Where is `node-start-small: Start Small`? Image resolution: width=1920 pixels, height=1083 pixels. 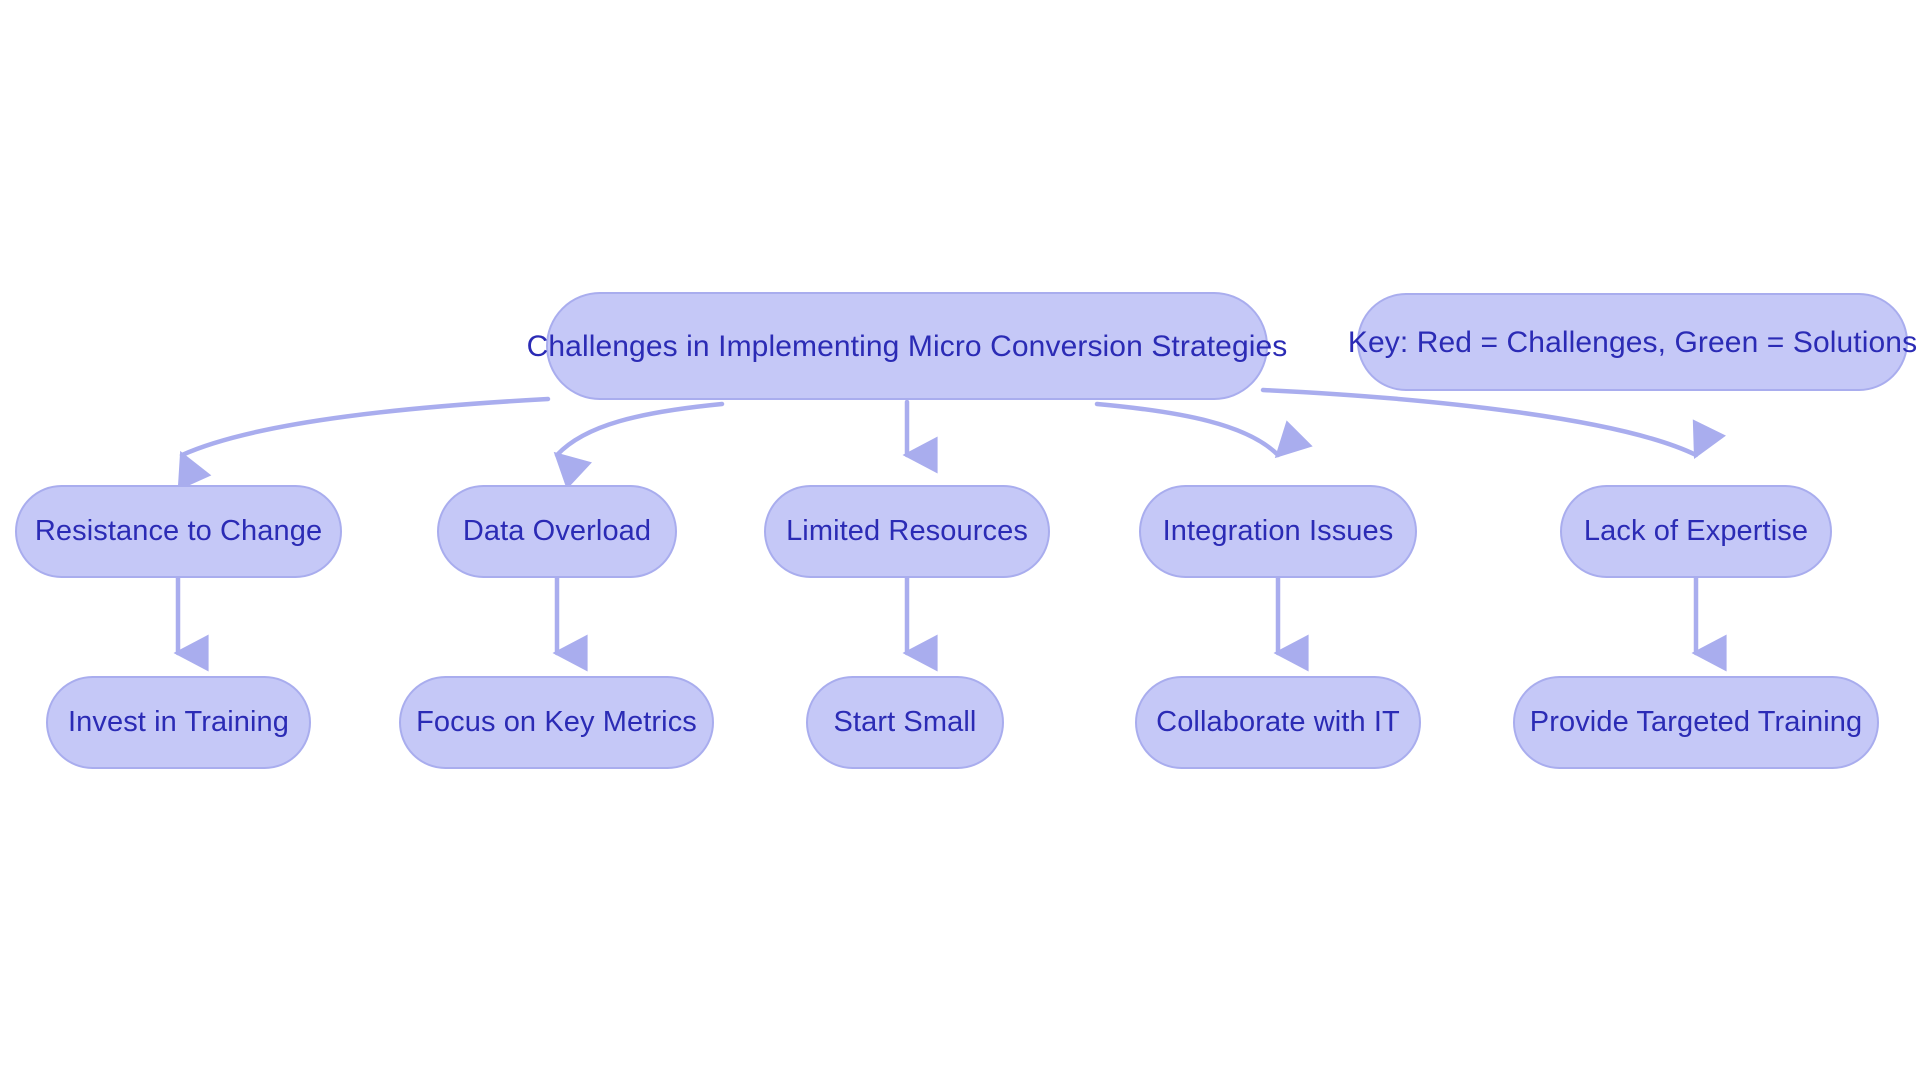 node-start-small: Start Small is located at coordinates (905, 722).